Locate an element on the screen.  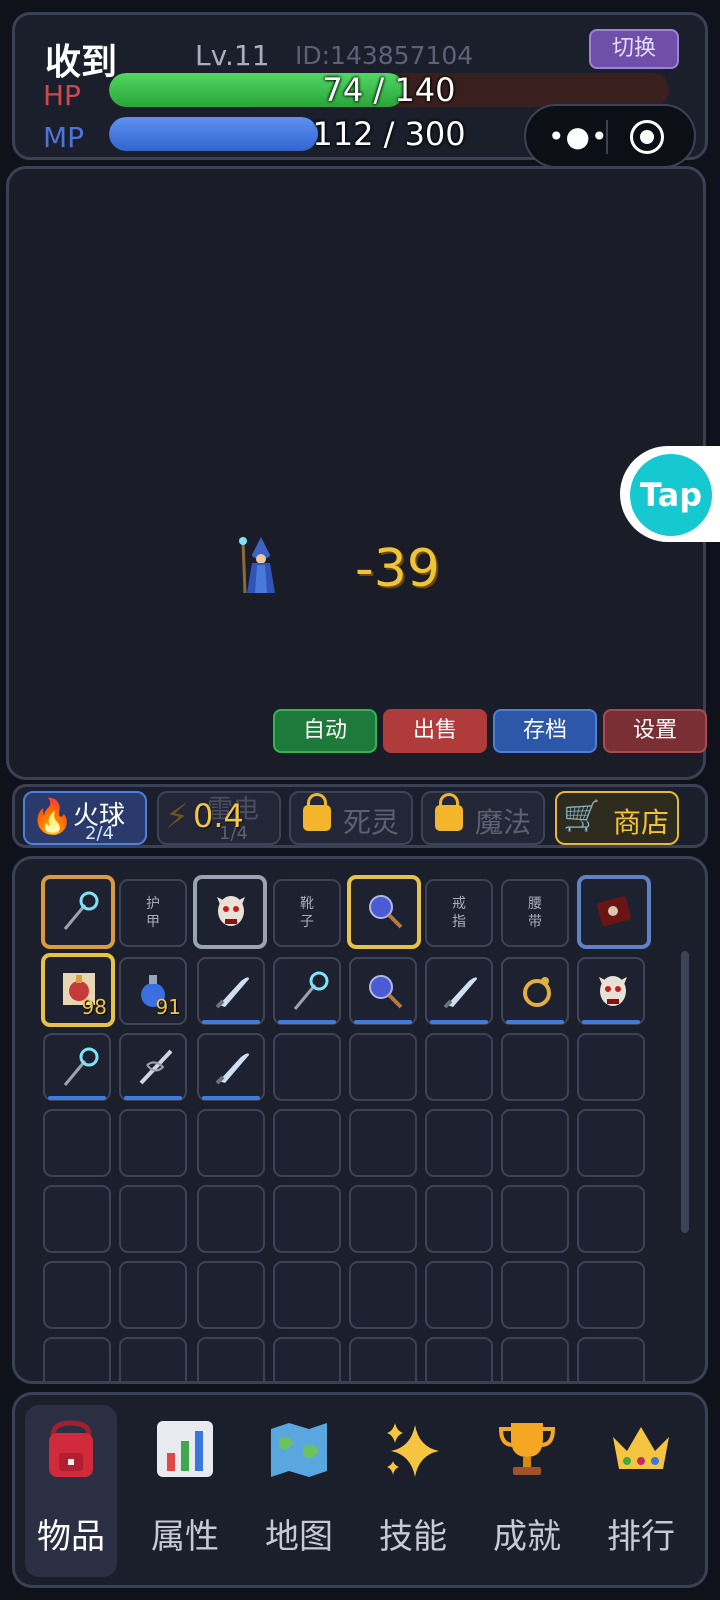
nav-ranking: 排行 is located at coordinates (641, 1491).